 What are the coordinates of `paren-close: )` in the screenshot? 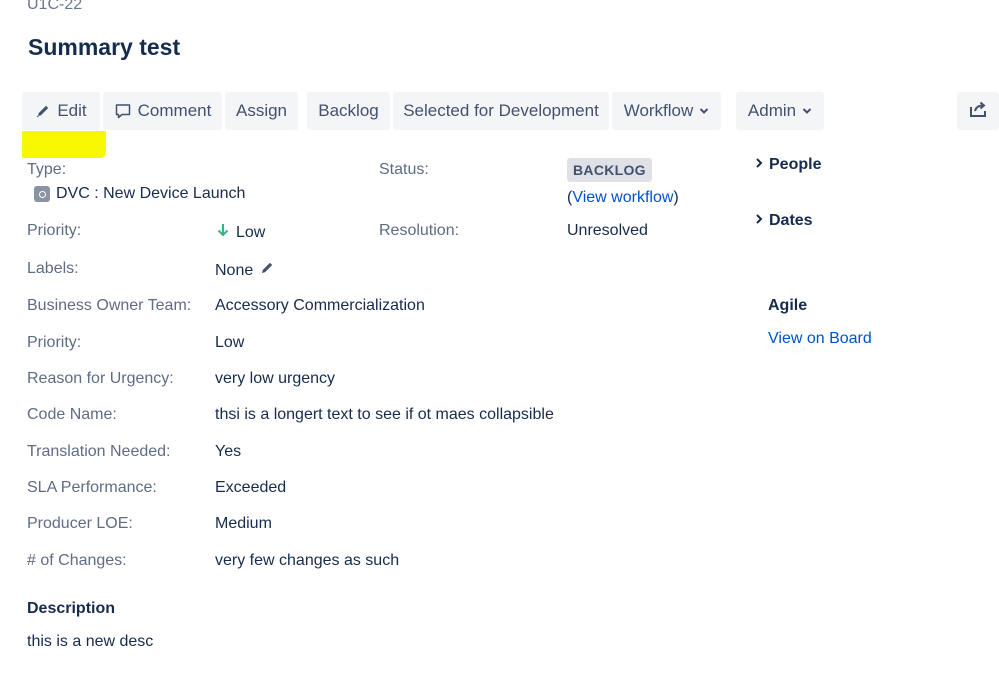 It's located at (676, 197).